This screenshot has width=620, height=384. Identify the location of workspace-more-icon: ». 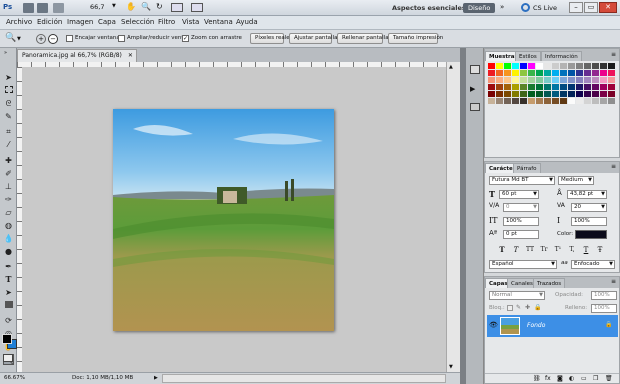
(502, 7).